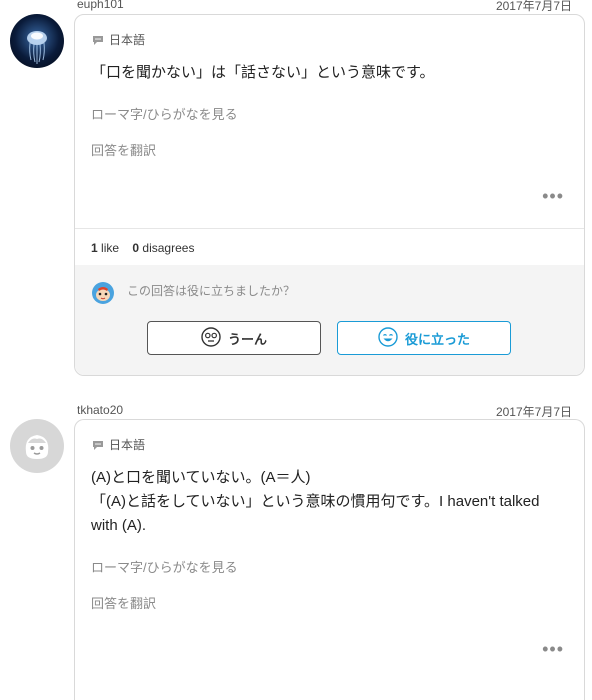  I want to click on hmm-face-icon, so click(211, 338).